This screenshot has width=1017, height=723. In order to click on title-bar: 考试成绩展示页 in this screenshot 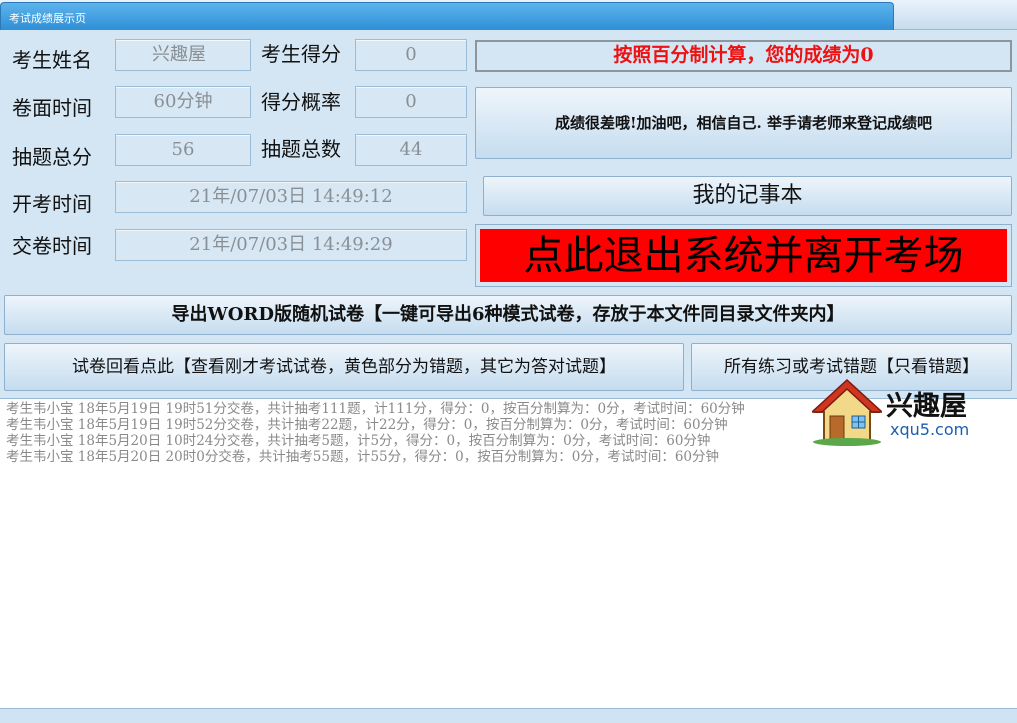, I will do `click(508, 15)`.